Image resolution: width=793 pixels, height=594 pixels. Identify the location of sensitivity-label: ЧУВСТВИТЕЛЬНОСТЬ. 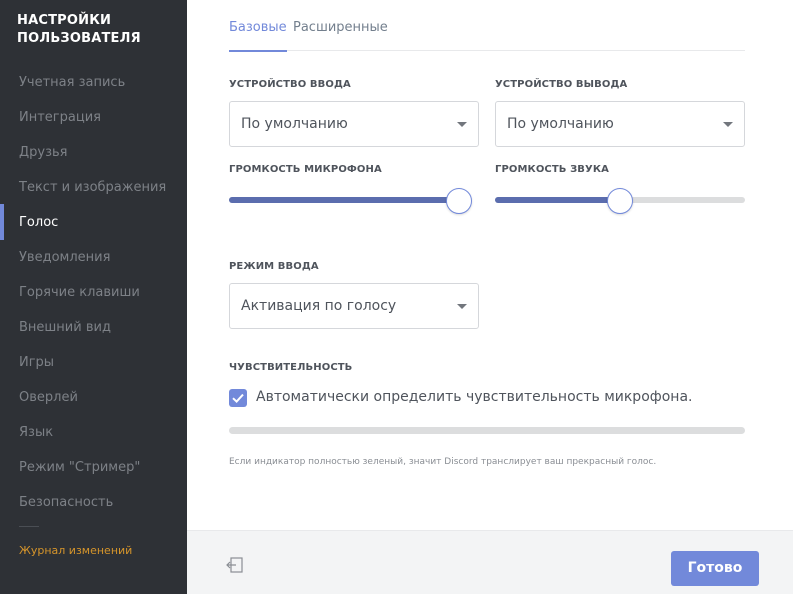
(291, 367).